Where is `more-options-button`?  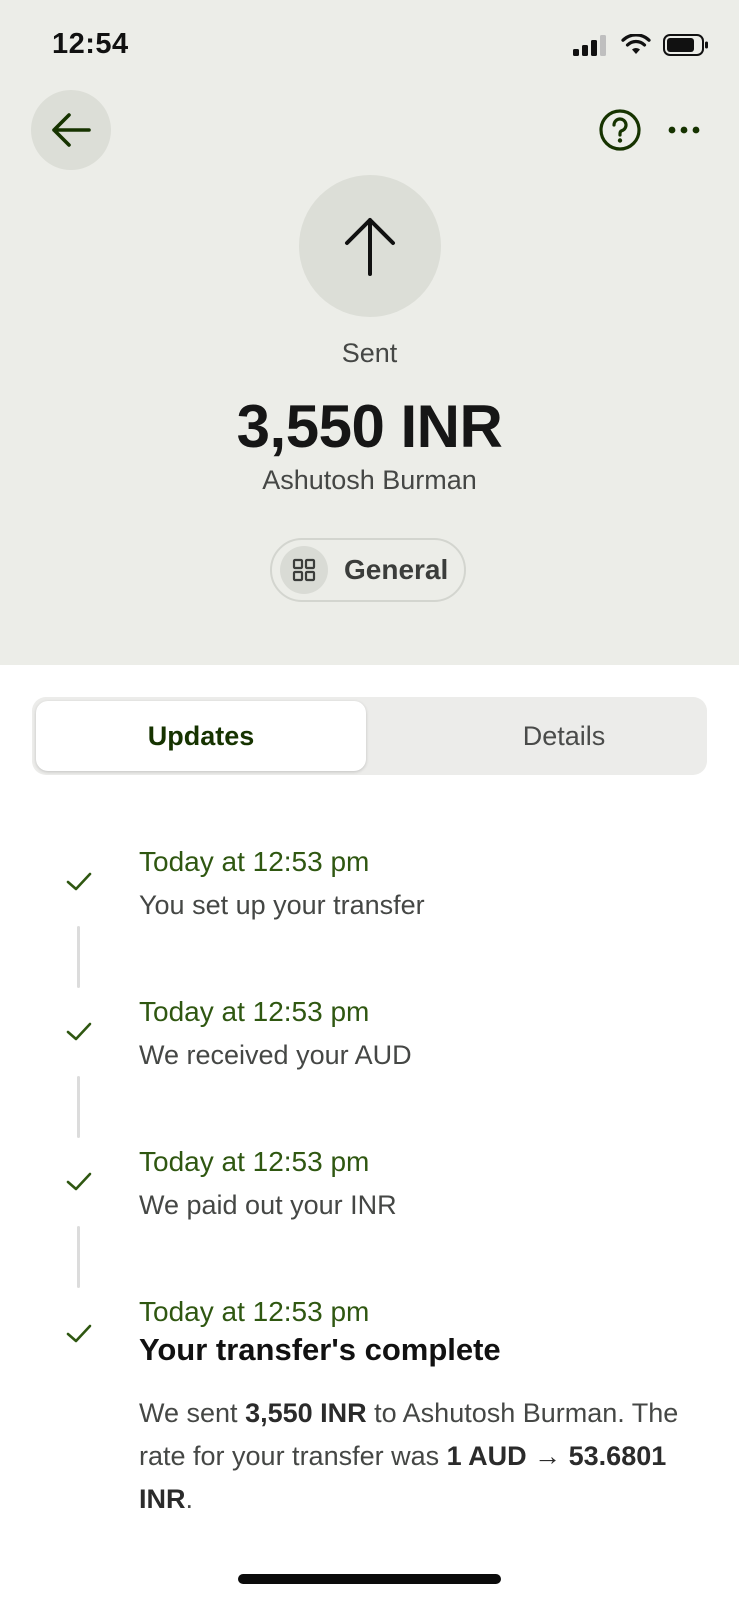 more-options-button is located at coordinates (686, 130).